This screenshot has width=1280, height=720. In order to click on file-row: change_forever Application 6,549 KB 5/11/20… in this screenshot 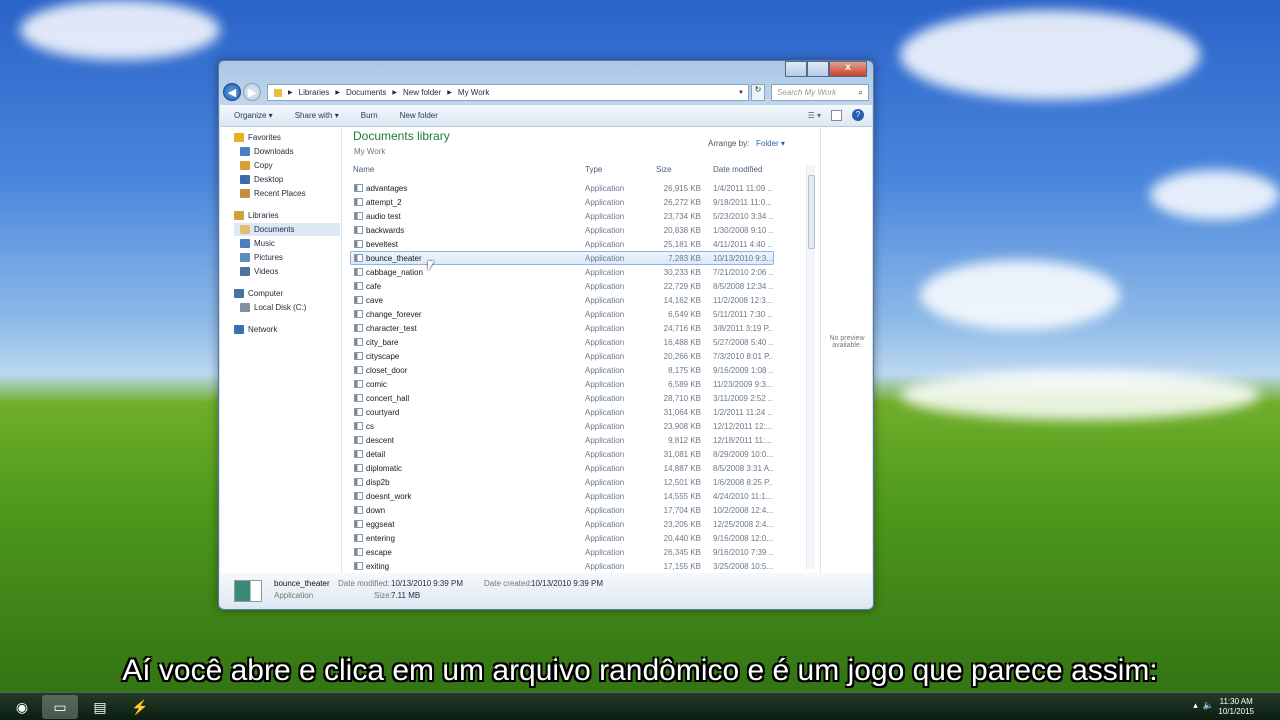, I will do `click(562, 314)`.